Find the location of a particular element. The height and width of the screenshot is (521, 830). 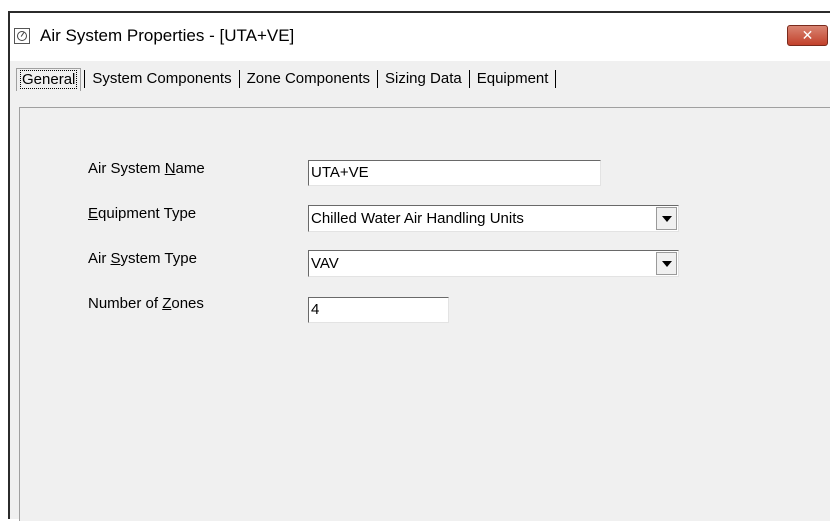

number-of-zones-label: Number of Zones is located at coordinates (146, 303).